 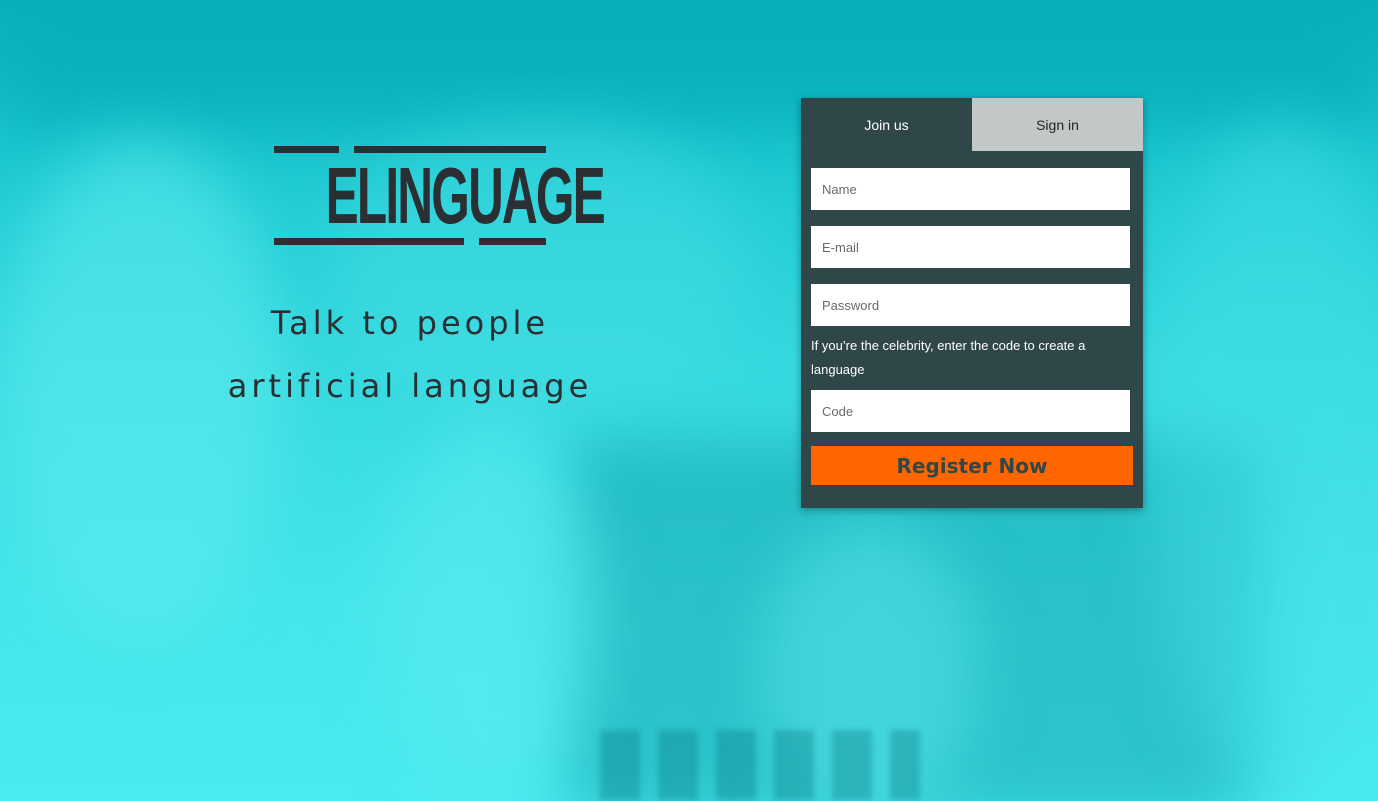 I want to click on logo: ELINGUAGE, so click(x=440, y=194).